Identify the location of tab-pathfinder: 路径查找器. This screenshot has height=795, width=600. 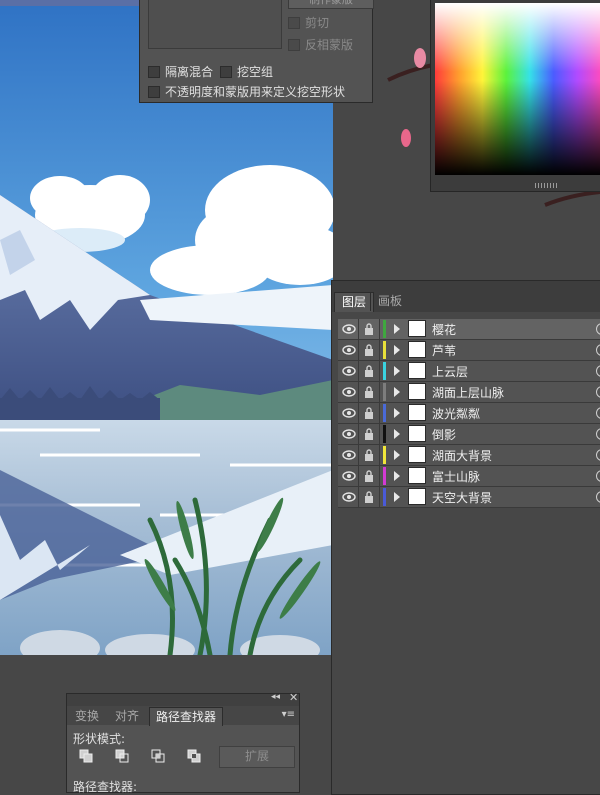
(186, 716).